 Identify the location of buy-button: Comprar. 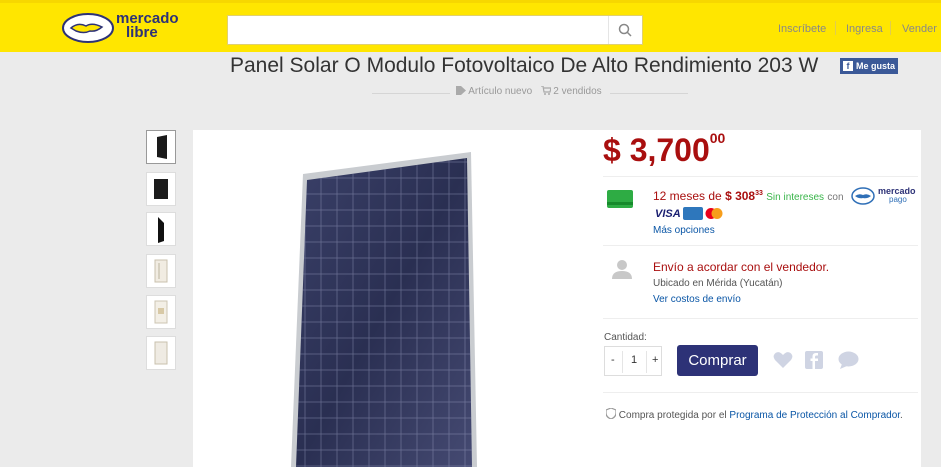
(717, 360).